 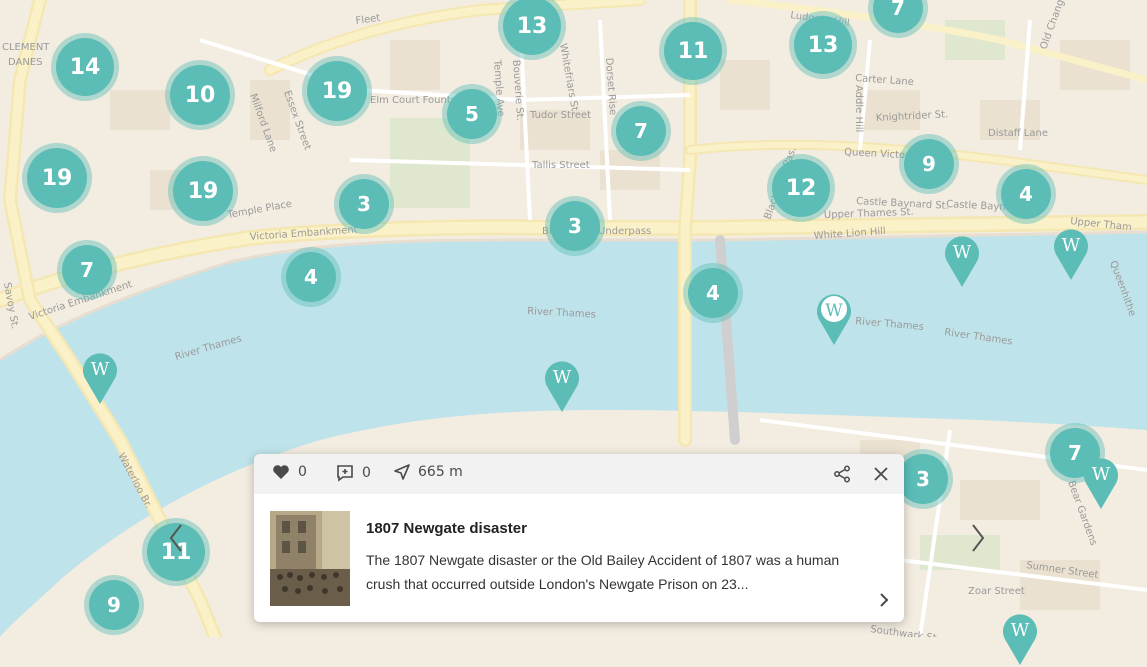 I want to click on cluster-marker: 10, so click(x=200, y=95).